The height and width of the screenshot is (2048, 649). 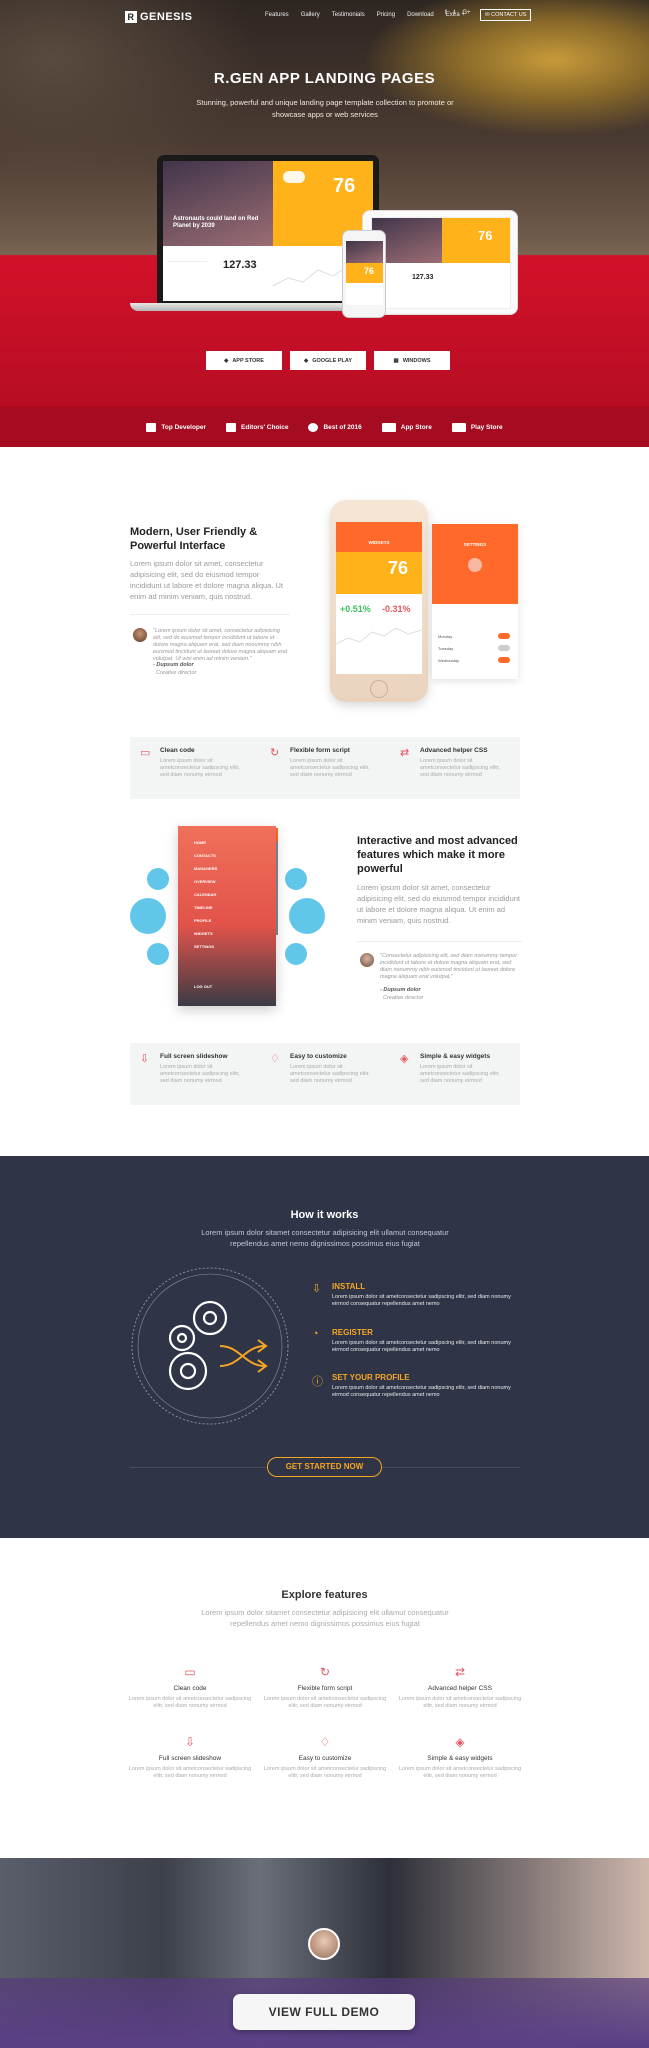 What do you see at coordinates (379, 601) in the screenshot?
I see `iphone-mockup: WIDGETS 76 +0.51% -0.31%` at bounding box center [379, 601].